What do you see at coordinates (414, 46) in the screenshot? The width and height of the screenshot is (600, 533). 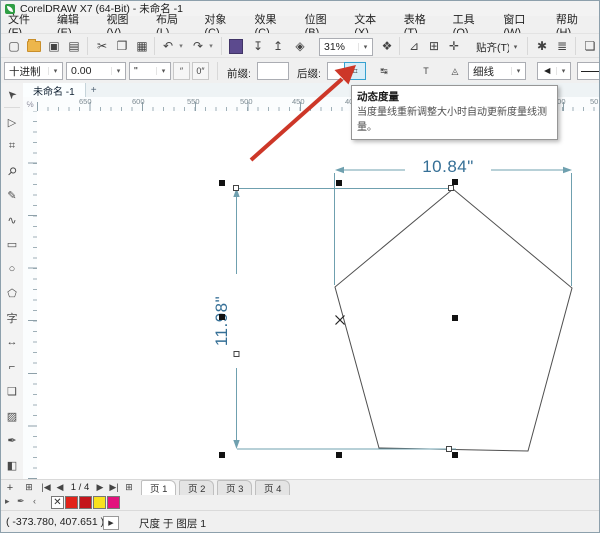 I see `show-rulers-icon: ⊿` at bounding box center [414, 46].